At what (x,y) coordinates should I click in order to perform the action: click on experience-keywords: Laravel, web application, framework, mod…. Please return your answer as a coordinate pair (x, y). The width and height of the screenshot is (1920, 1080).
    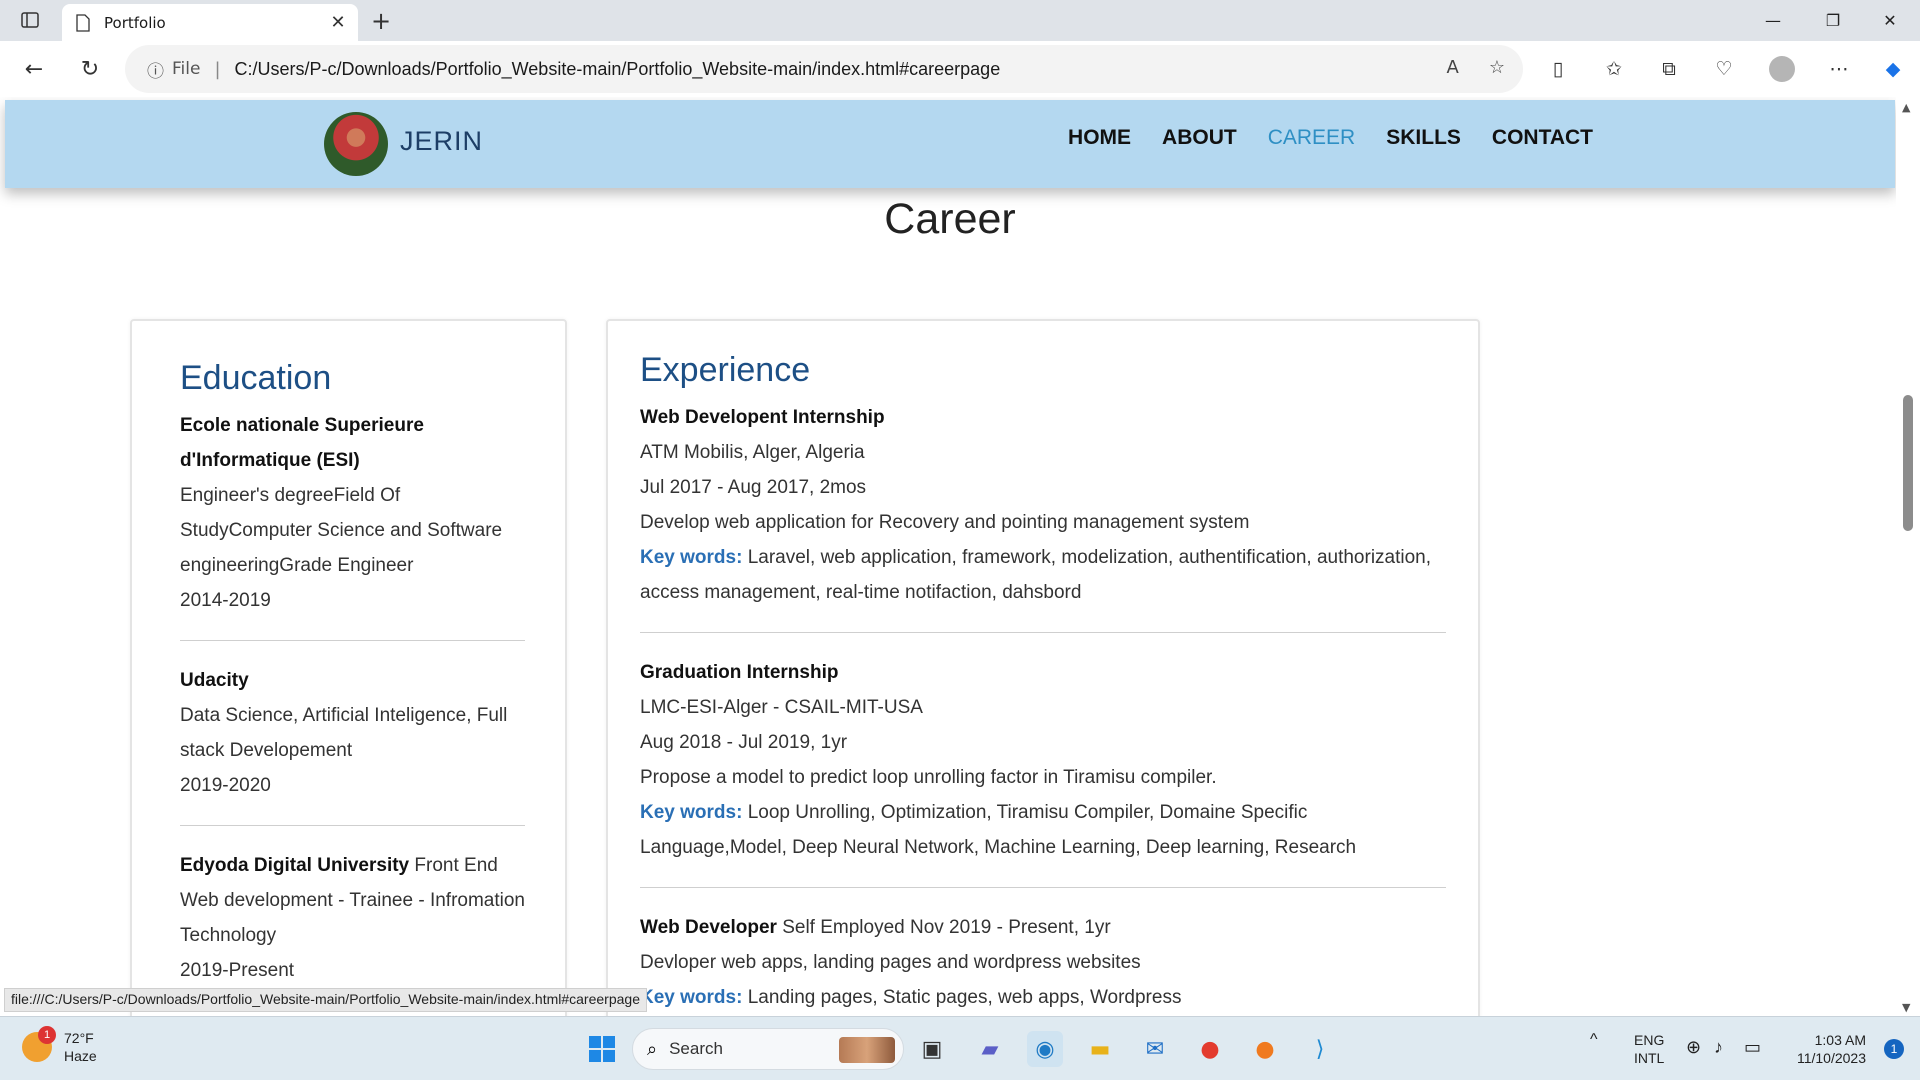
    Looking at the image, I should click on (1036, 575).